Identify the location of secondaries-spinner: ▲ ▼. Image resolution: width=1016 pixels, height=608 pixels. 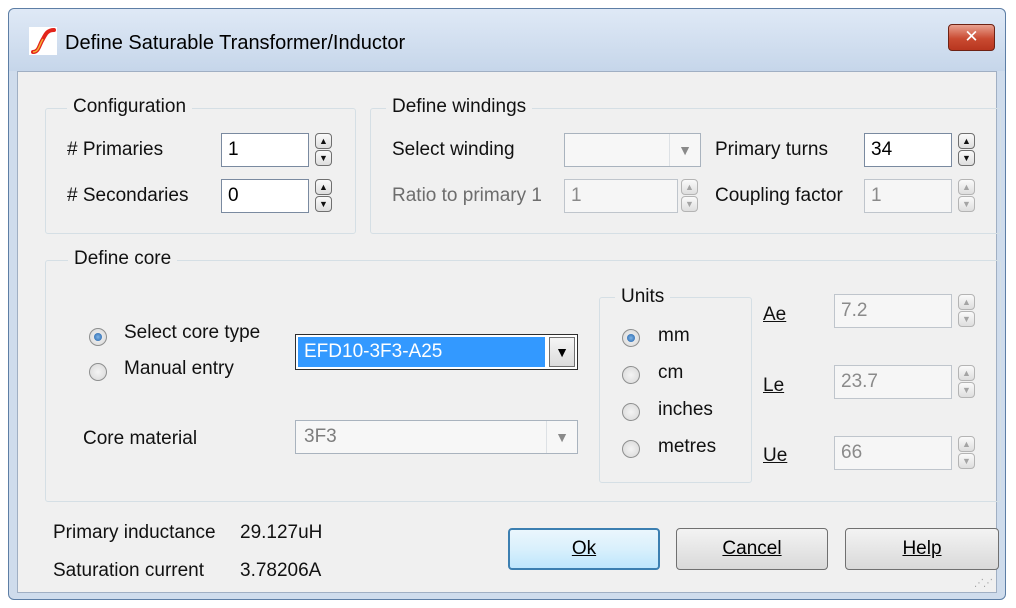
(323, 196).